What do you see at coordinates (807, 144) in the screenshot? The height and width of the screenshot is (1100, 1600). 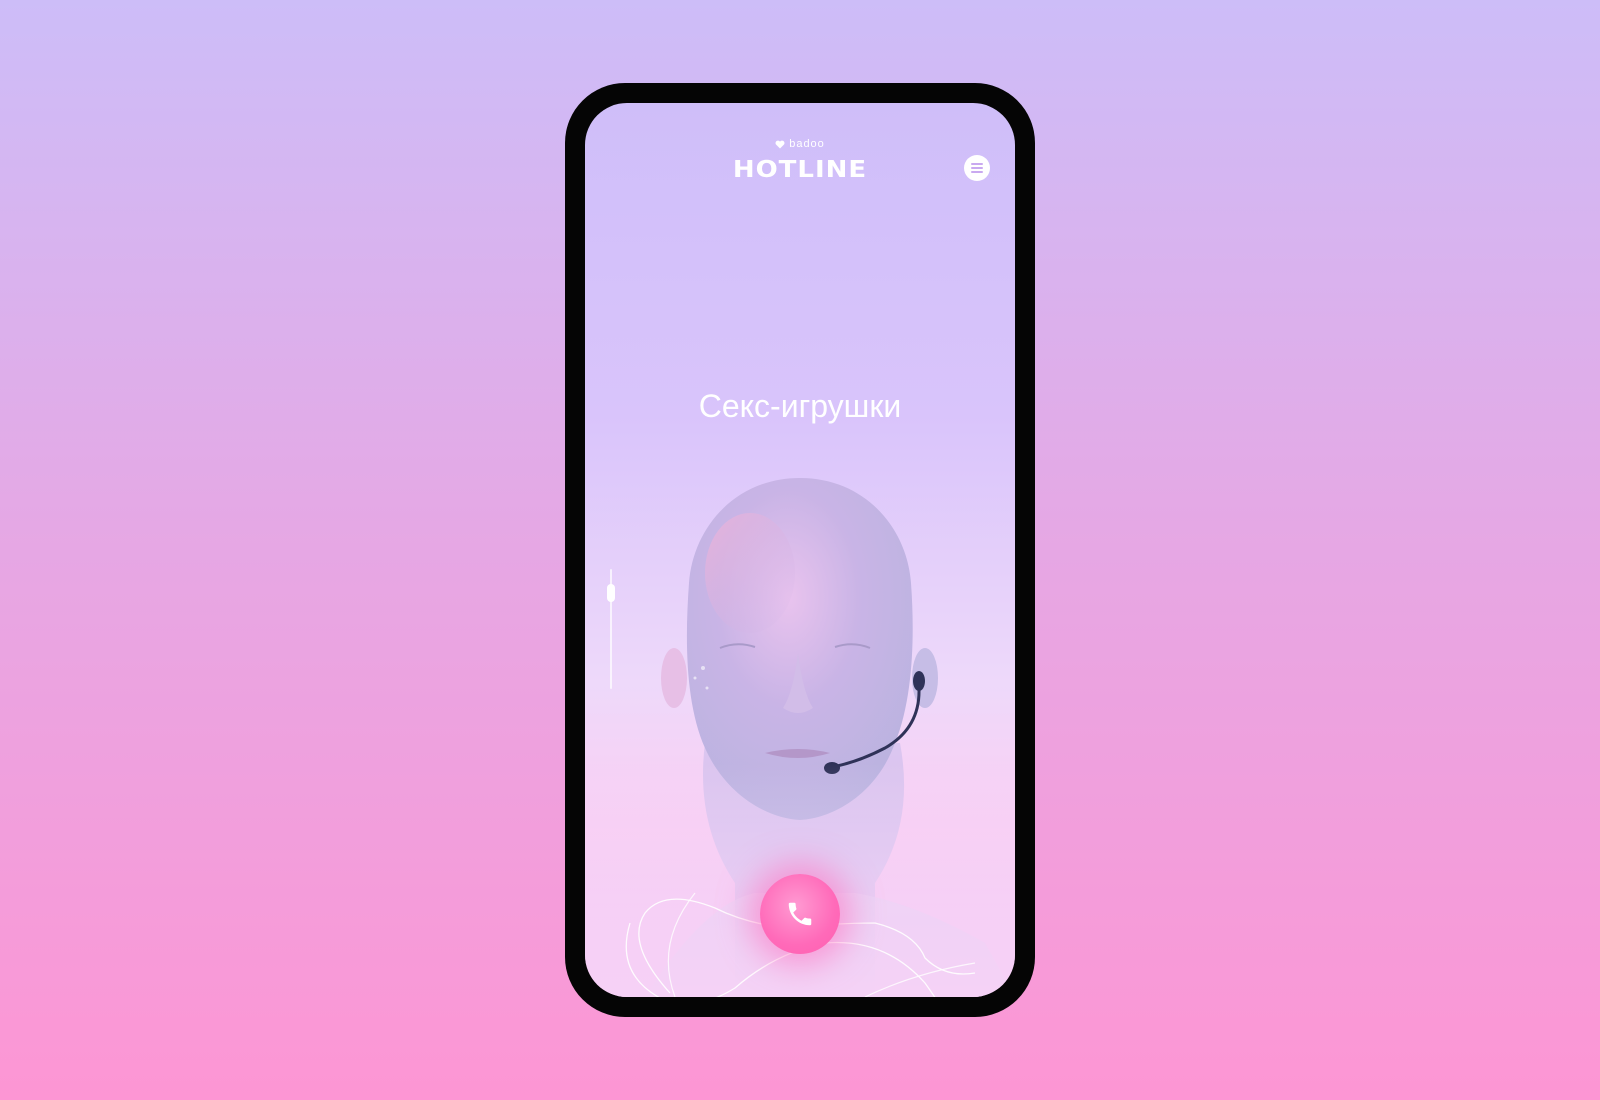 I see `badoo-label: badoo` at bounding box center [807, 144].